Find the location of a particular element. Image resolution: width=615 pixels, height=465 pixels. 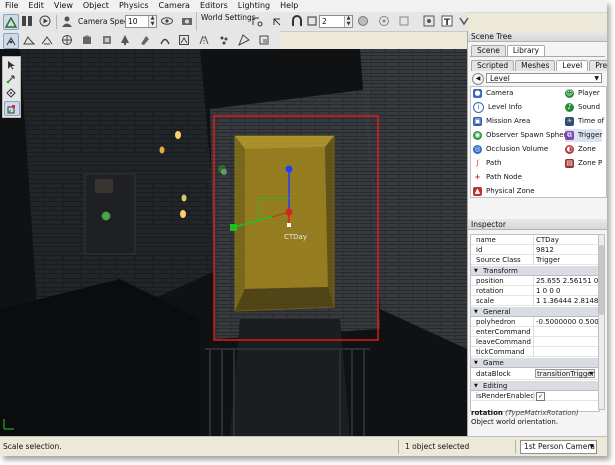

menu-editors: Editors is located at coordinates (214, 6).